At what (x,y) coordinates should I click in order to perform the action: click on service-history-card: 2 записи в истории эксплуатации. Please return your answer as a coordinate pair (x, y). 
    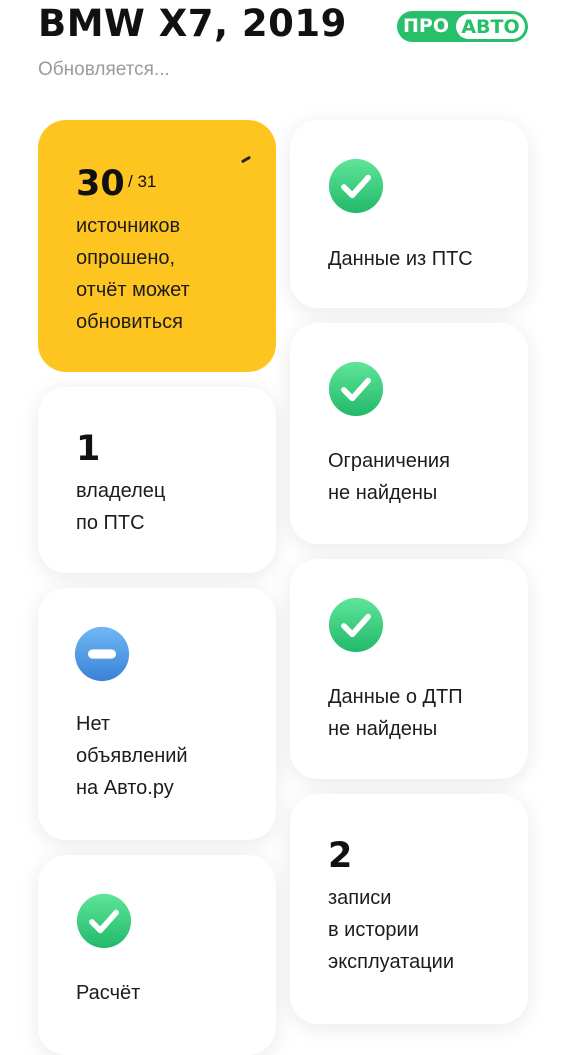
    Looking at the image, I should click on (409, 909).